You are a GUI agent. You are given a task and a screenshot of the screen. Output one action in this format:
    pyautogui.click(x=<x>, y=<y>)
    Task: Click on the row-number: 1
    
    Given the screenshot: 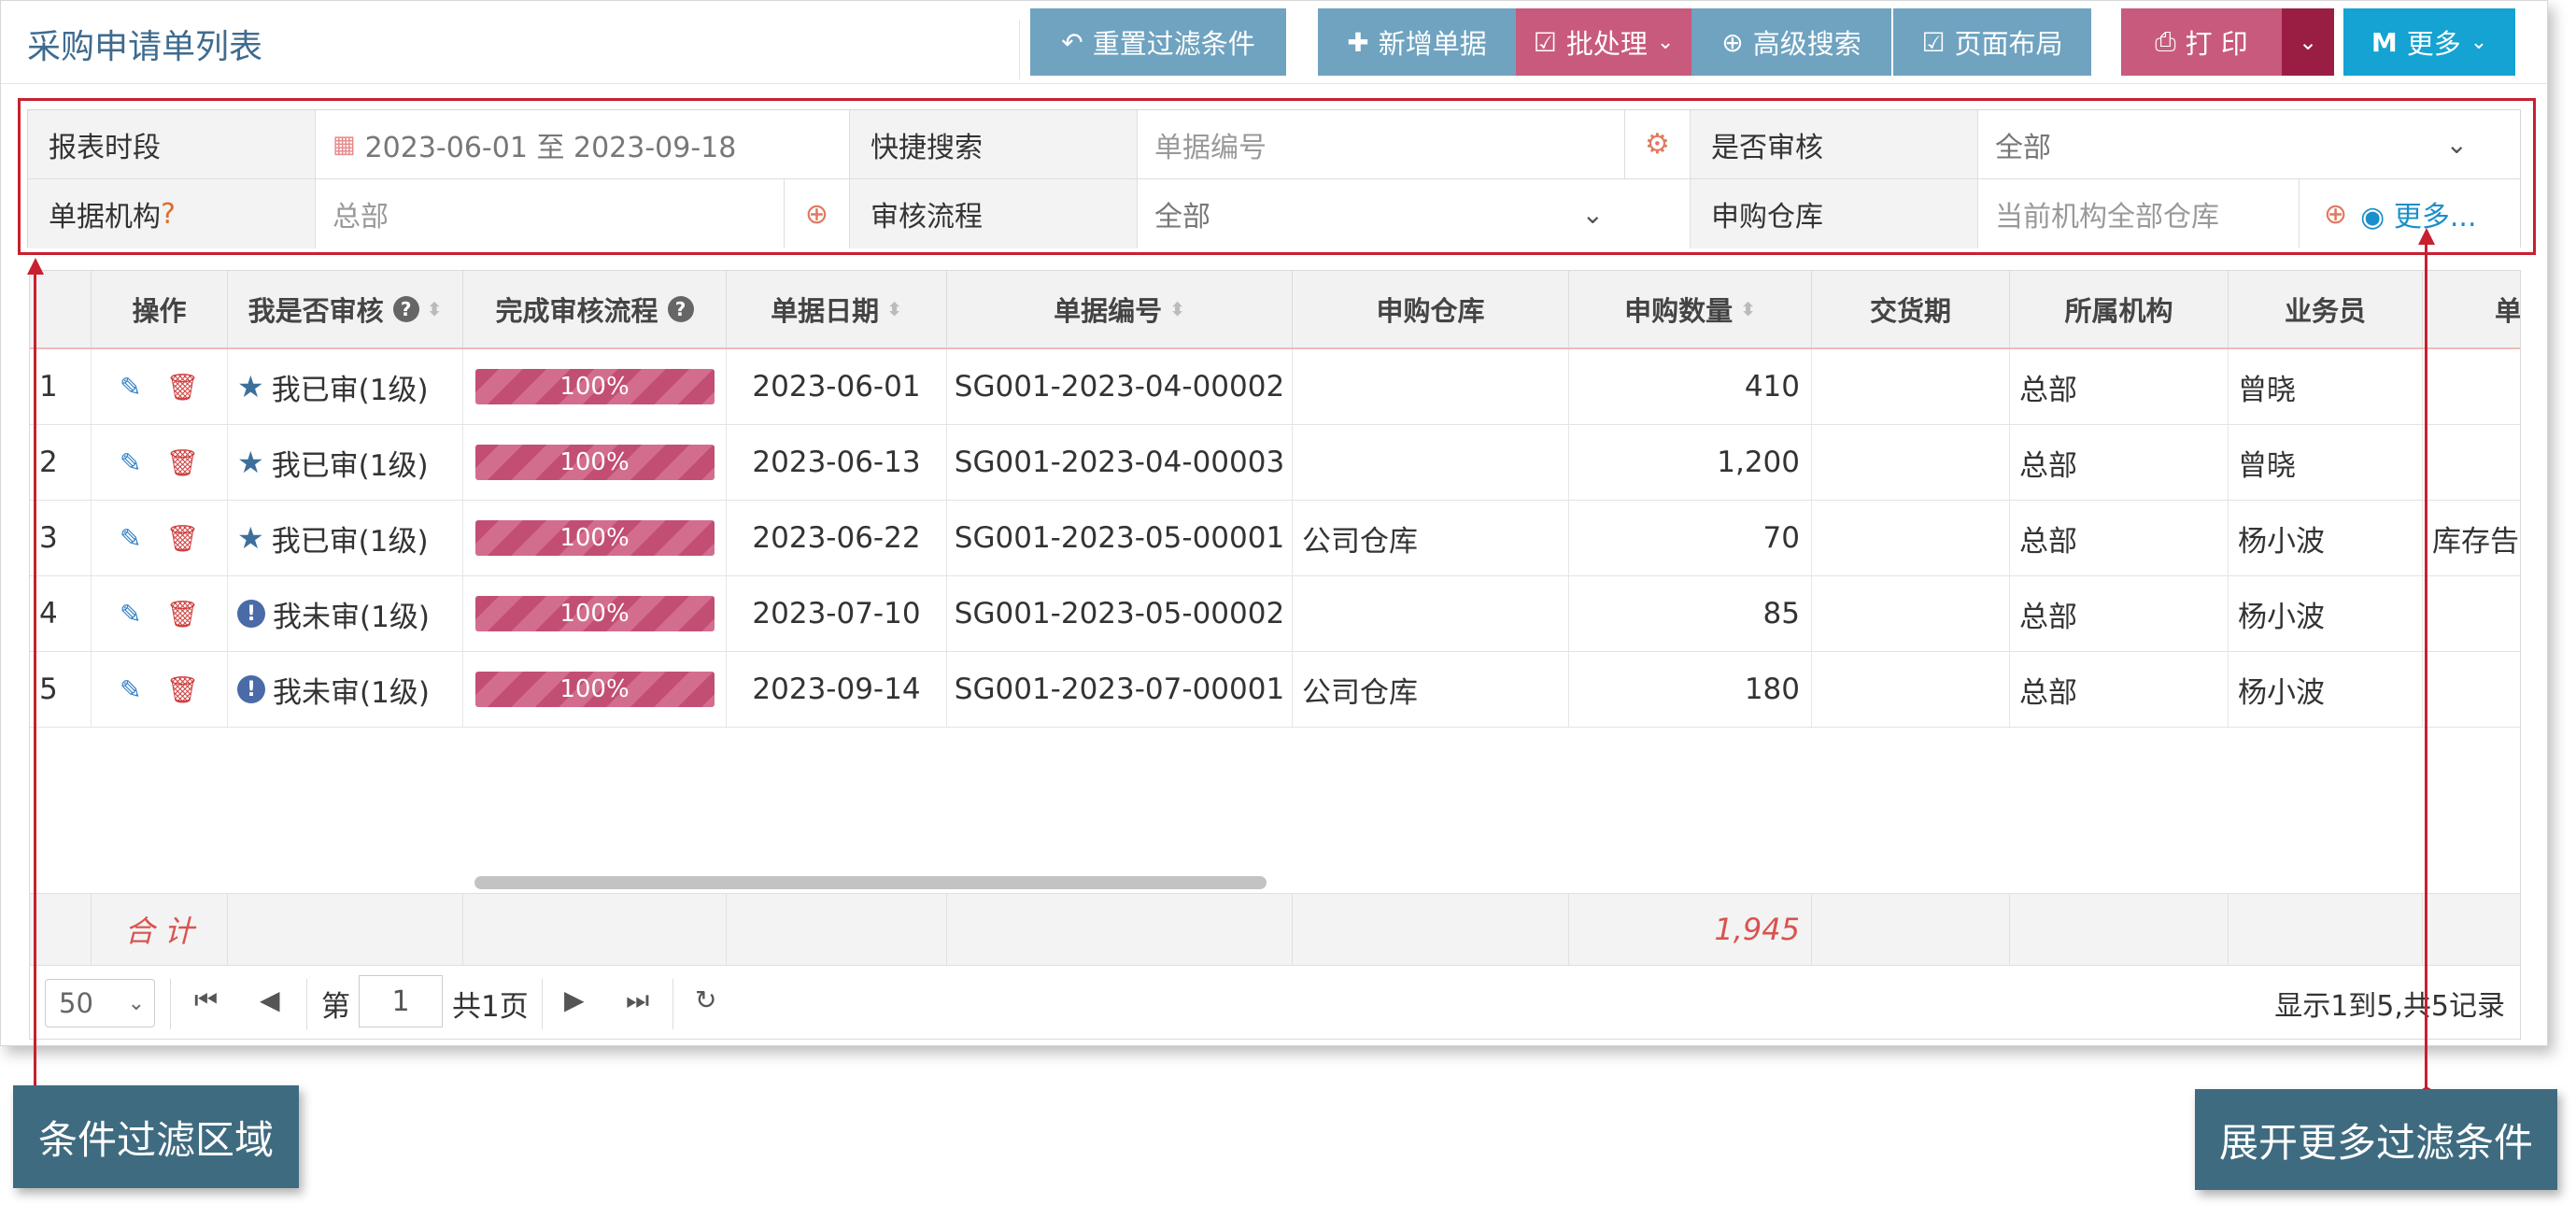 What is the action you would take?
    pyautogui.click(x=61, y=387)
    